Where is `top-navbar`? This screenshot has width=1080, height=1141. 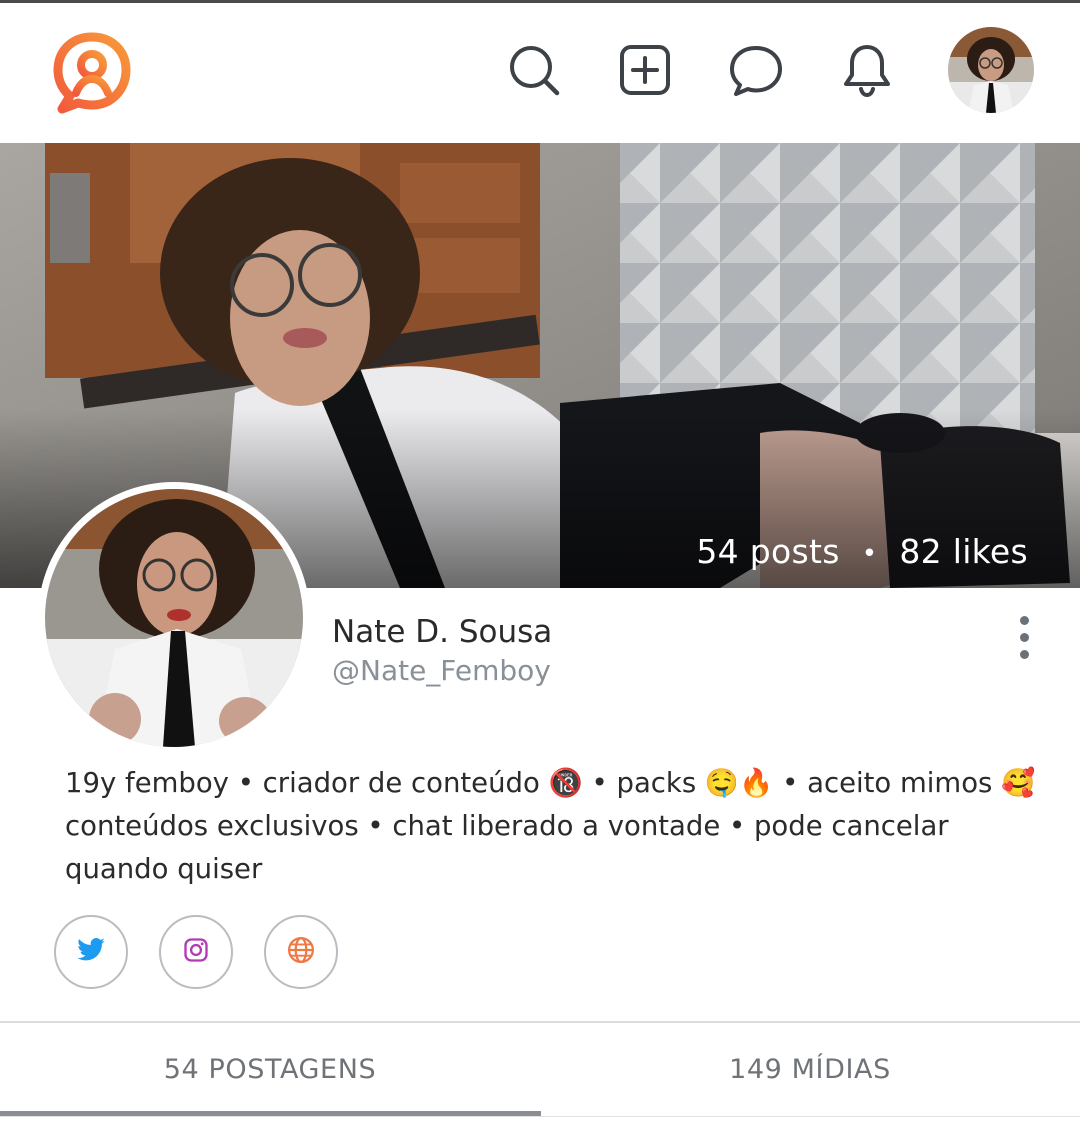 top-navbar is located at coordinates (540, 73).